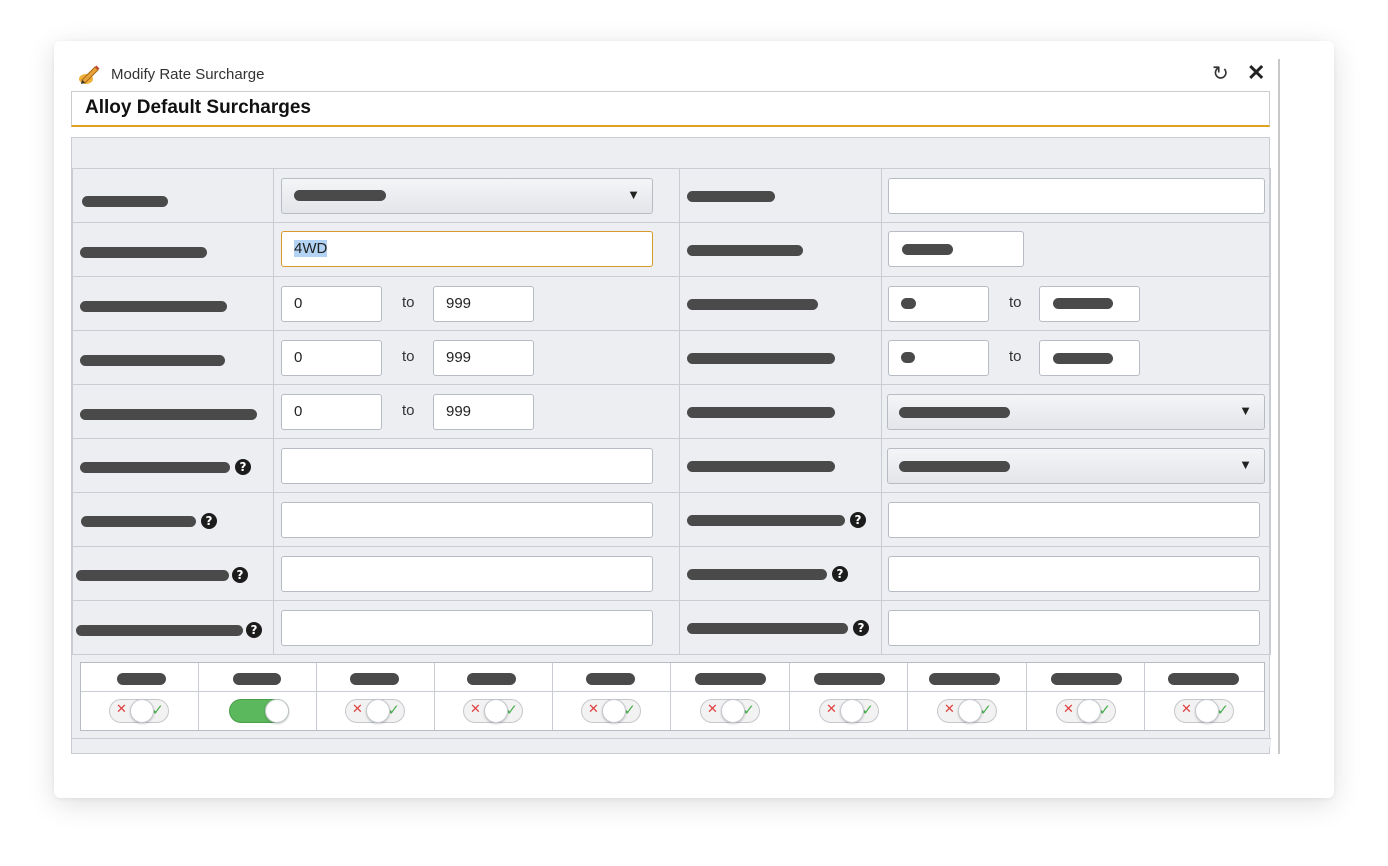 The height and width of the screenshot is (866, 1388). What do you see at coordinates (258, 696) in the screenshot?
I see `toggle-column` at bounding box center [258, 696].